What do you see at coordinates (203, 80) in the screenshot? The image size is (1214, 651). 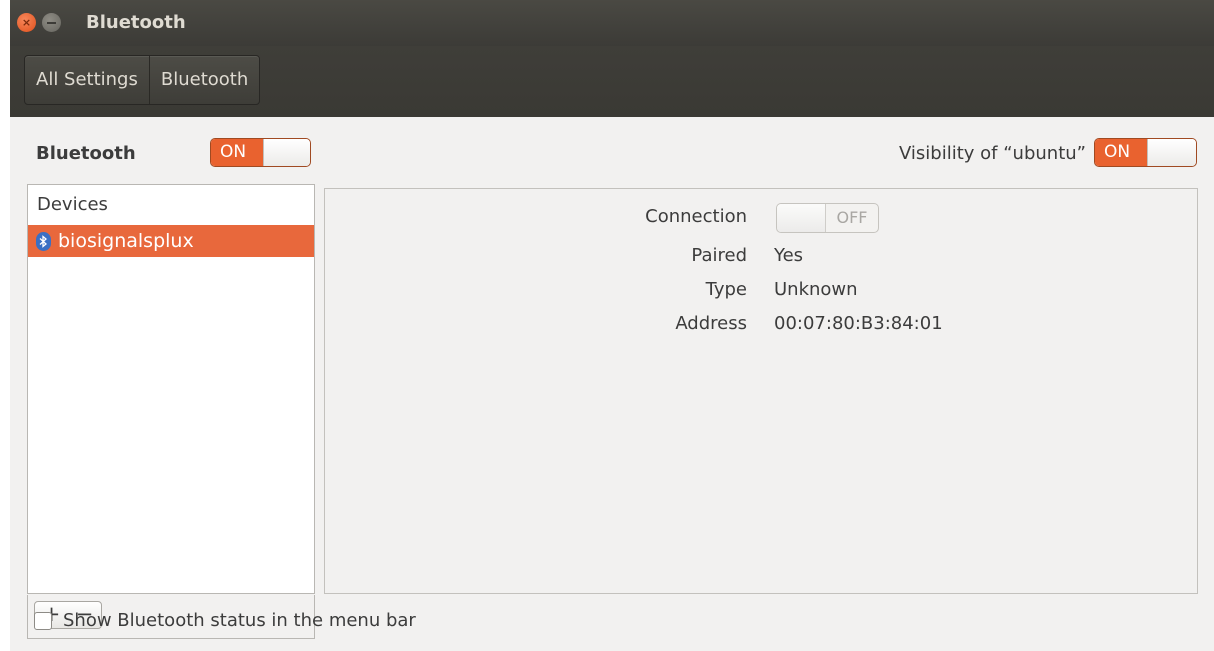 I see `breadcrumb-bluetooth: Bluetooth` at bounding box center [203, 80].